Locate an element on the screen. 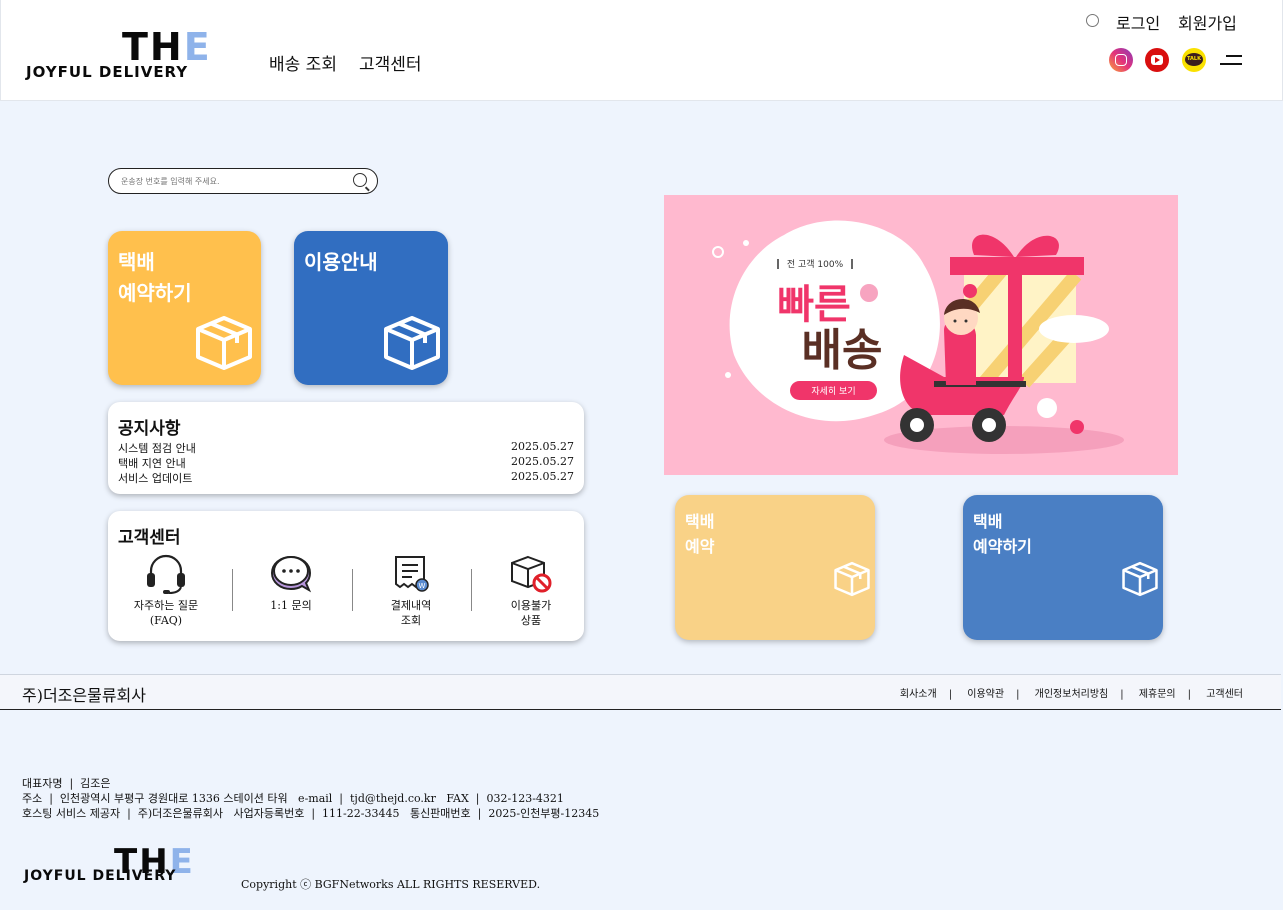 This screenshot has height=910, width=1283. faq-link: 자주하는 질문 (FAQ) is located at coordinates (166, 590).